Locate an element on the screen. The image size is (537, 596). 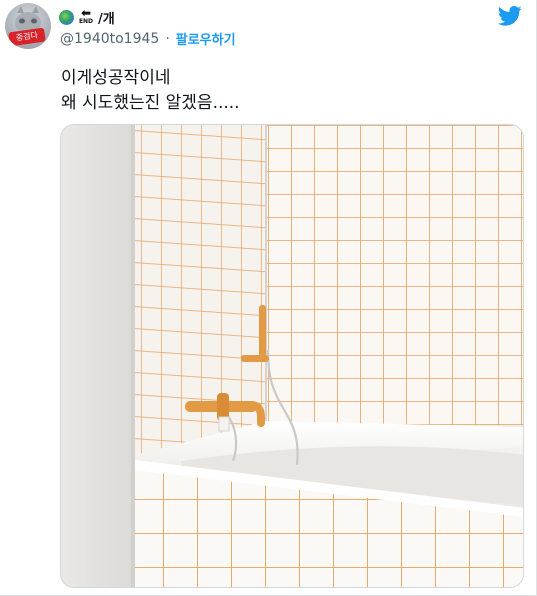
shower-head is located at coordinates (262, 331).